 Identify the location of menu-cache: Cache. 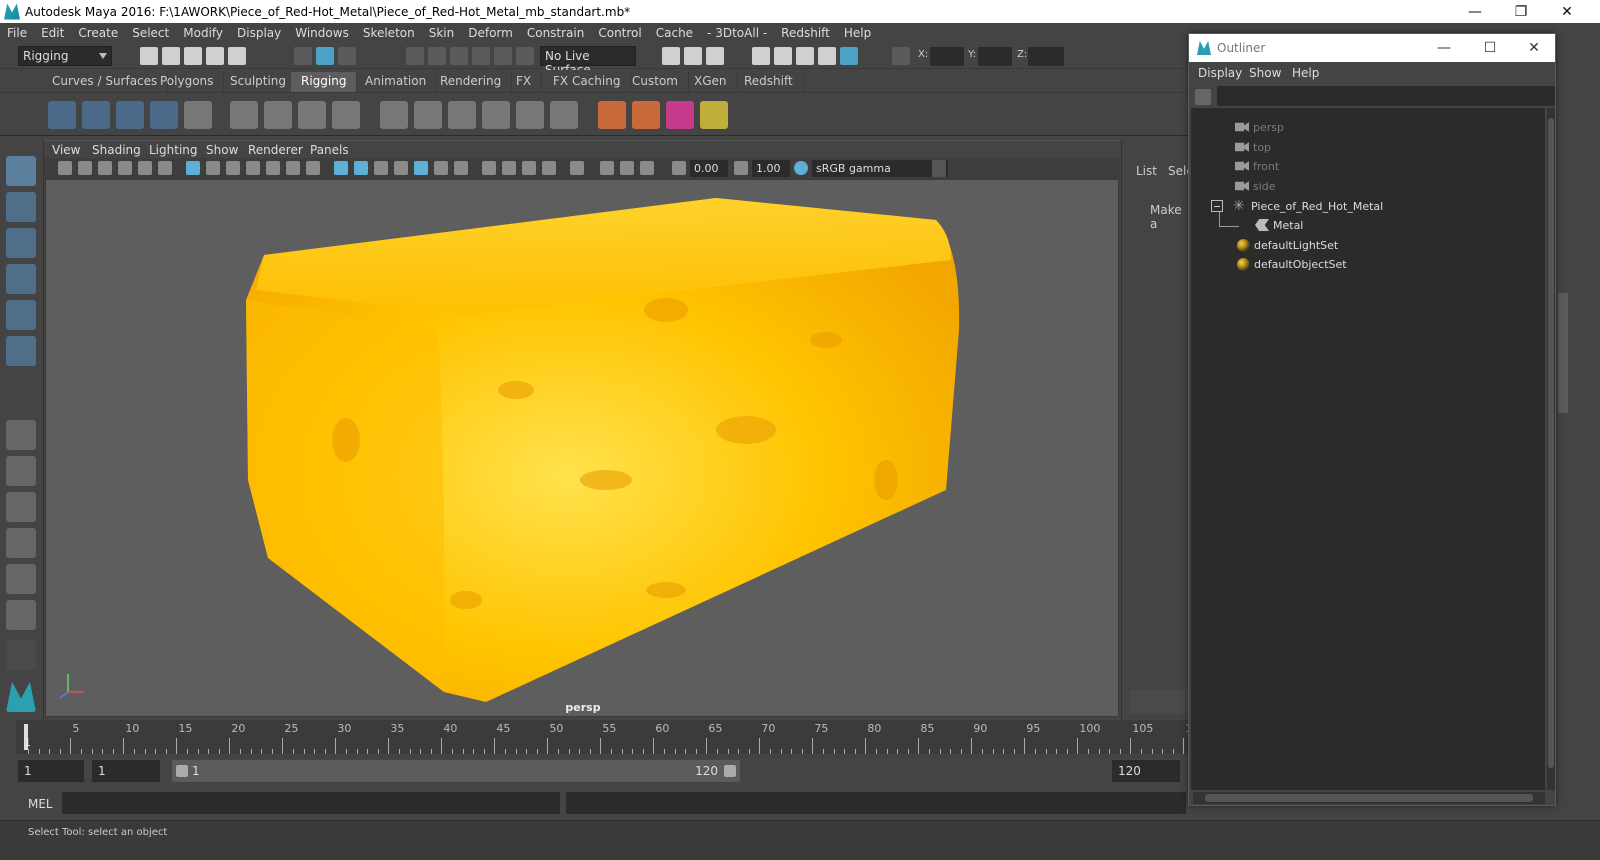
(674, 33).